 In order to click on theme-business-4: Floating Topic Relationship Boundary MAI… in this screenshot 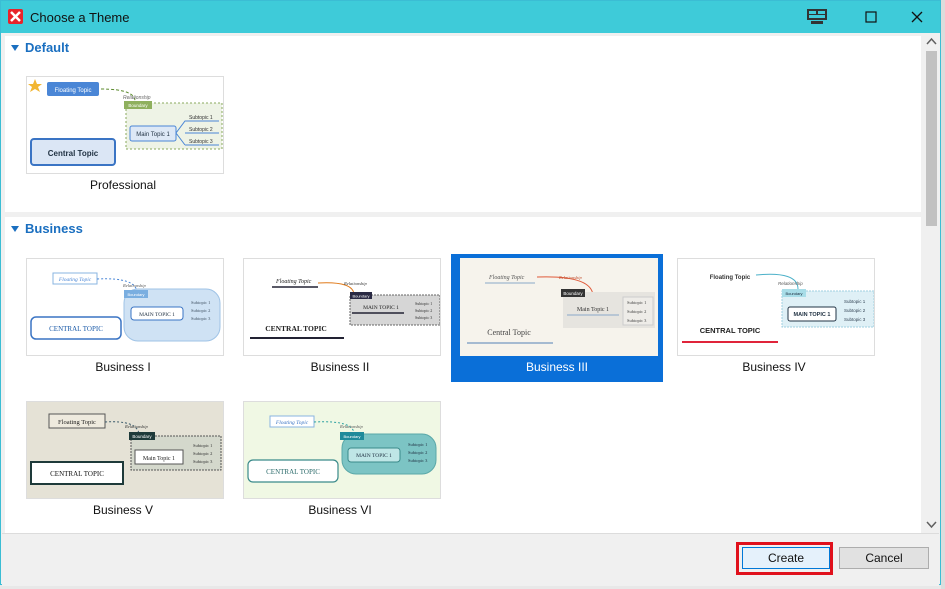, I will do `click(774, 318)`.